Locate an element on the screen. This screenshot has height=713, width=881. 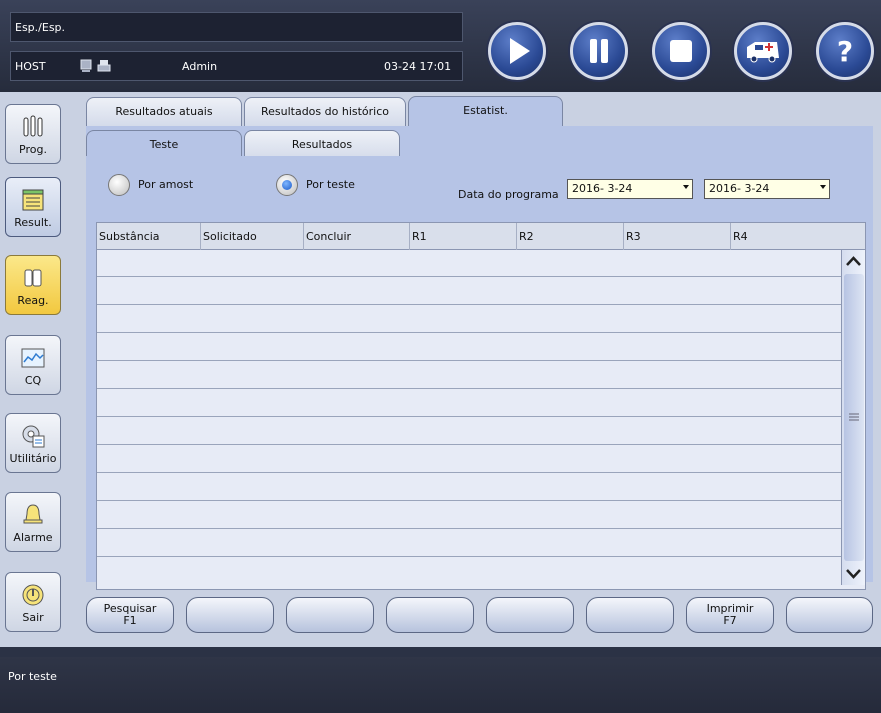
play-icon is located at coordinates (520, 51).